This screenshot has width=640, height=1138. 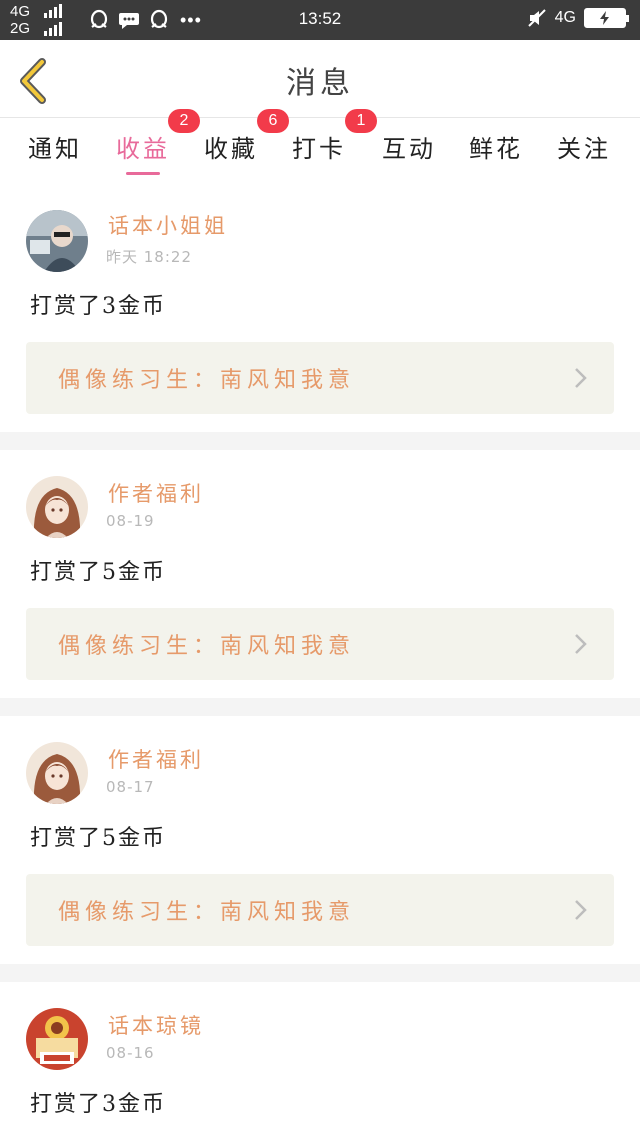 What do you see at coordinates (168, 225) in the screenshot?
I see `sender-name: 话本小姐姐` at bounding box center [168, 225].